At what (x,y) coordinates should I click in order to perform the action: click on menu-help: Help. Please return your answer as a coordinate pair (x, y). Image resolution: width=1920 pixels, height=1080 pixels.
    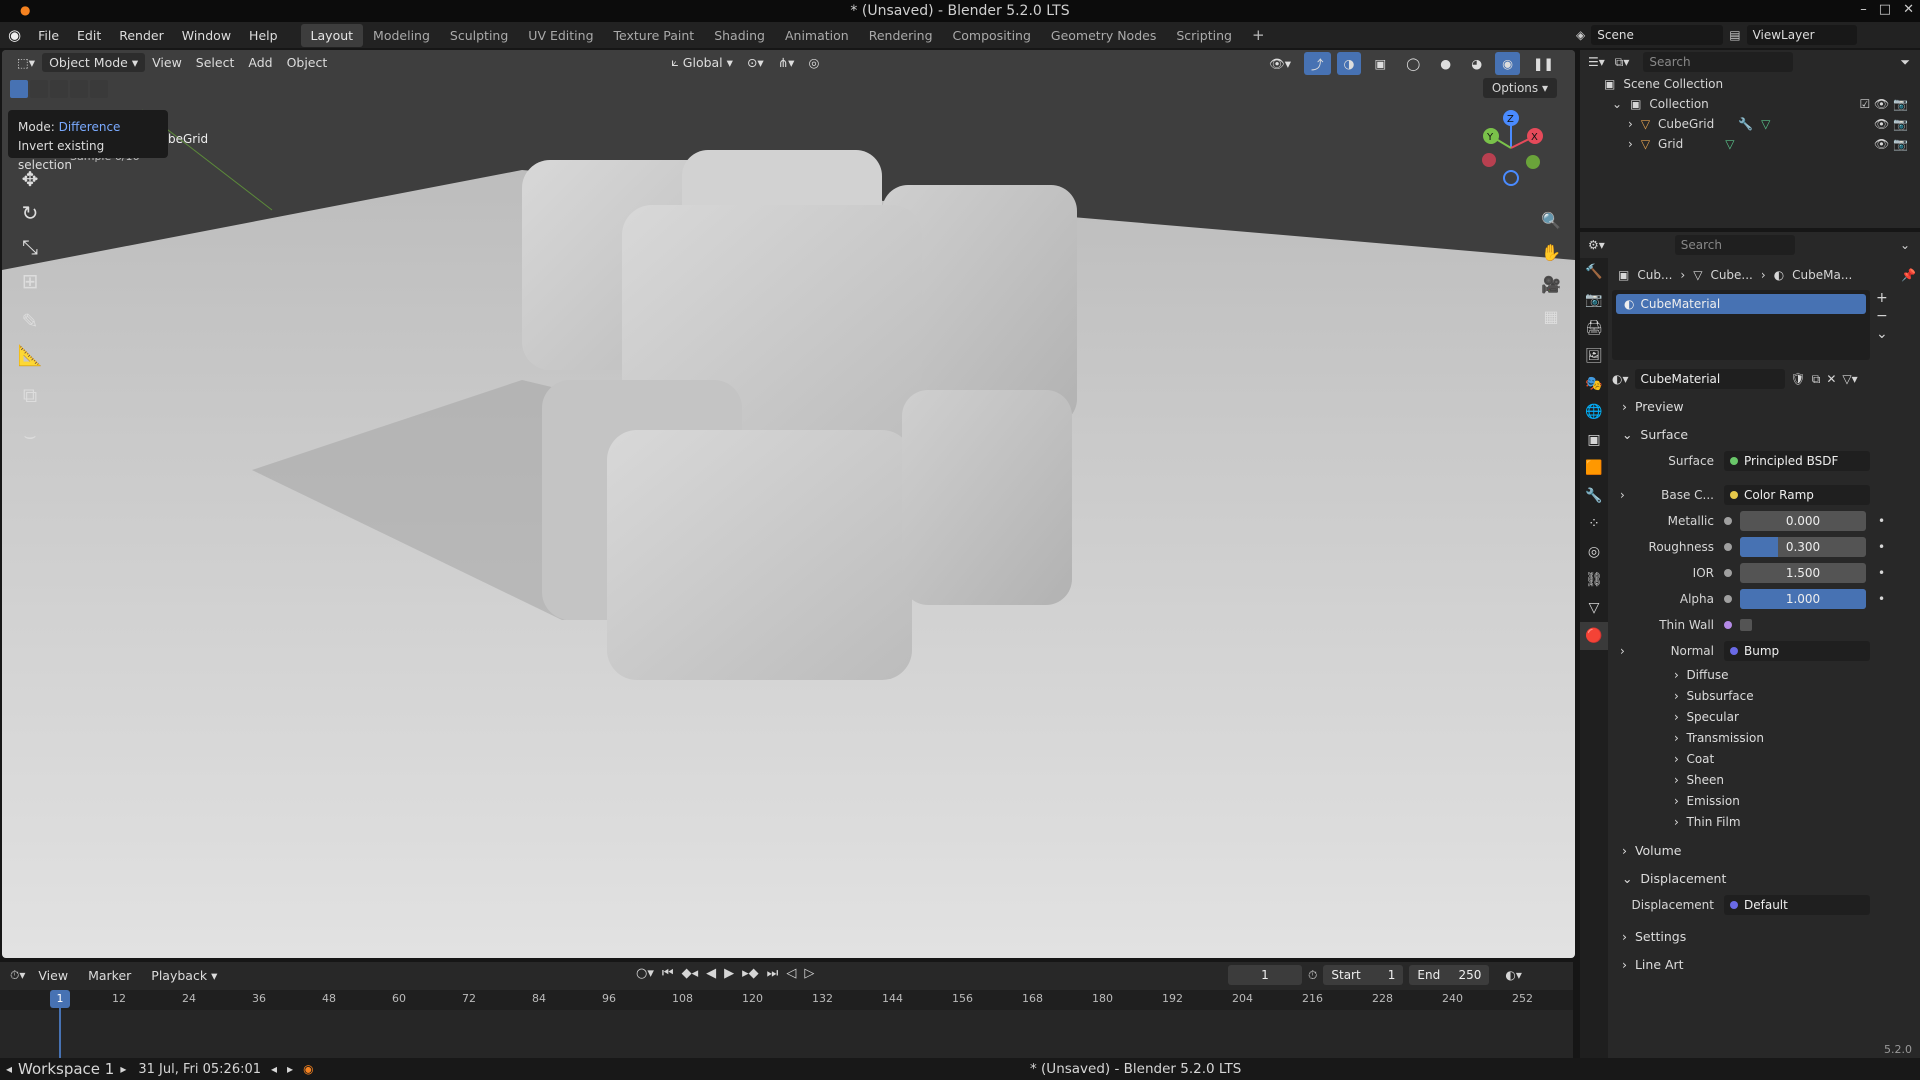
    Looking at the image, I should click on (263, 35).